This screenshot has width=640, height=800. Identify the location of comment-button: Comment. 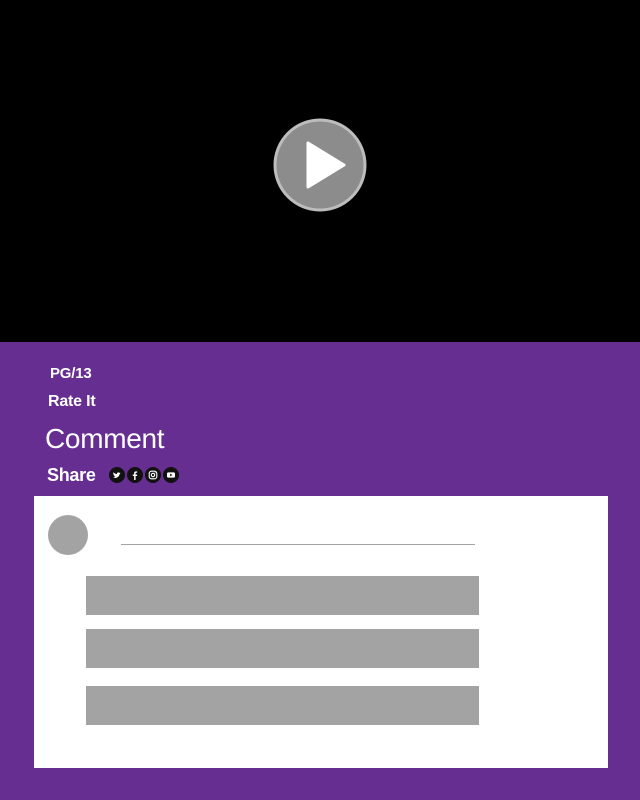
(105, 439).